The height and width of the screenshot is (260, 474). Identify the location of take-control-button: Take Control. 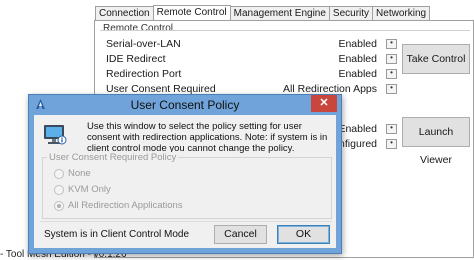
(436, 59).